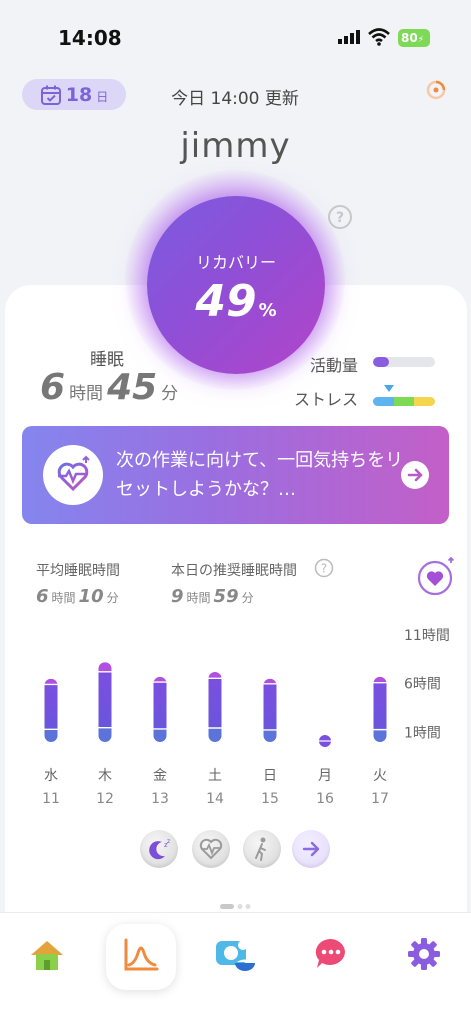 The height and width of the screenshot is (1025, 471). I want to click on stress-segment-low, so click(383, 401).